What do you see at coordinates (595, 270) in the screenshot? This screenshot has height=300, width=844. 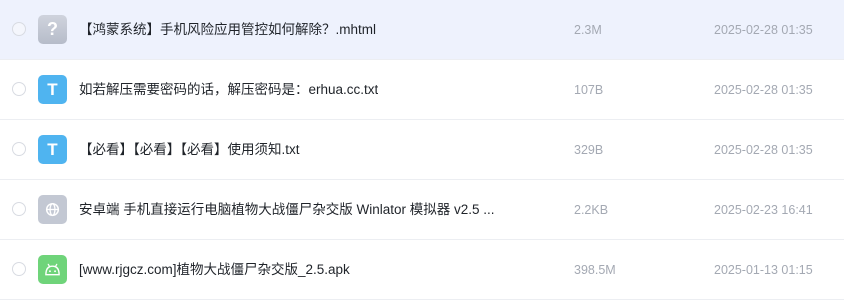 I see `file-size: 398.5M` at bounding box center [595, 270].